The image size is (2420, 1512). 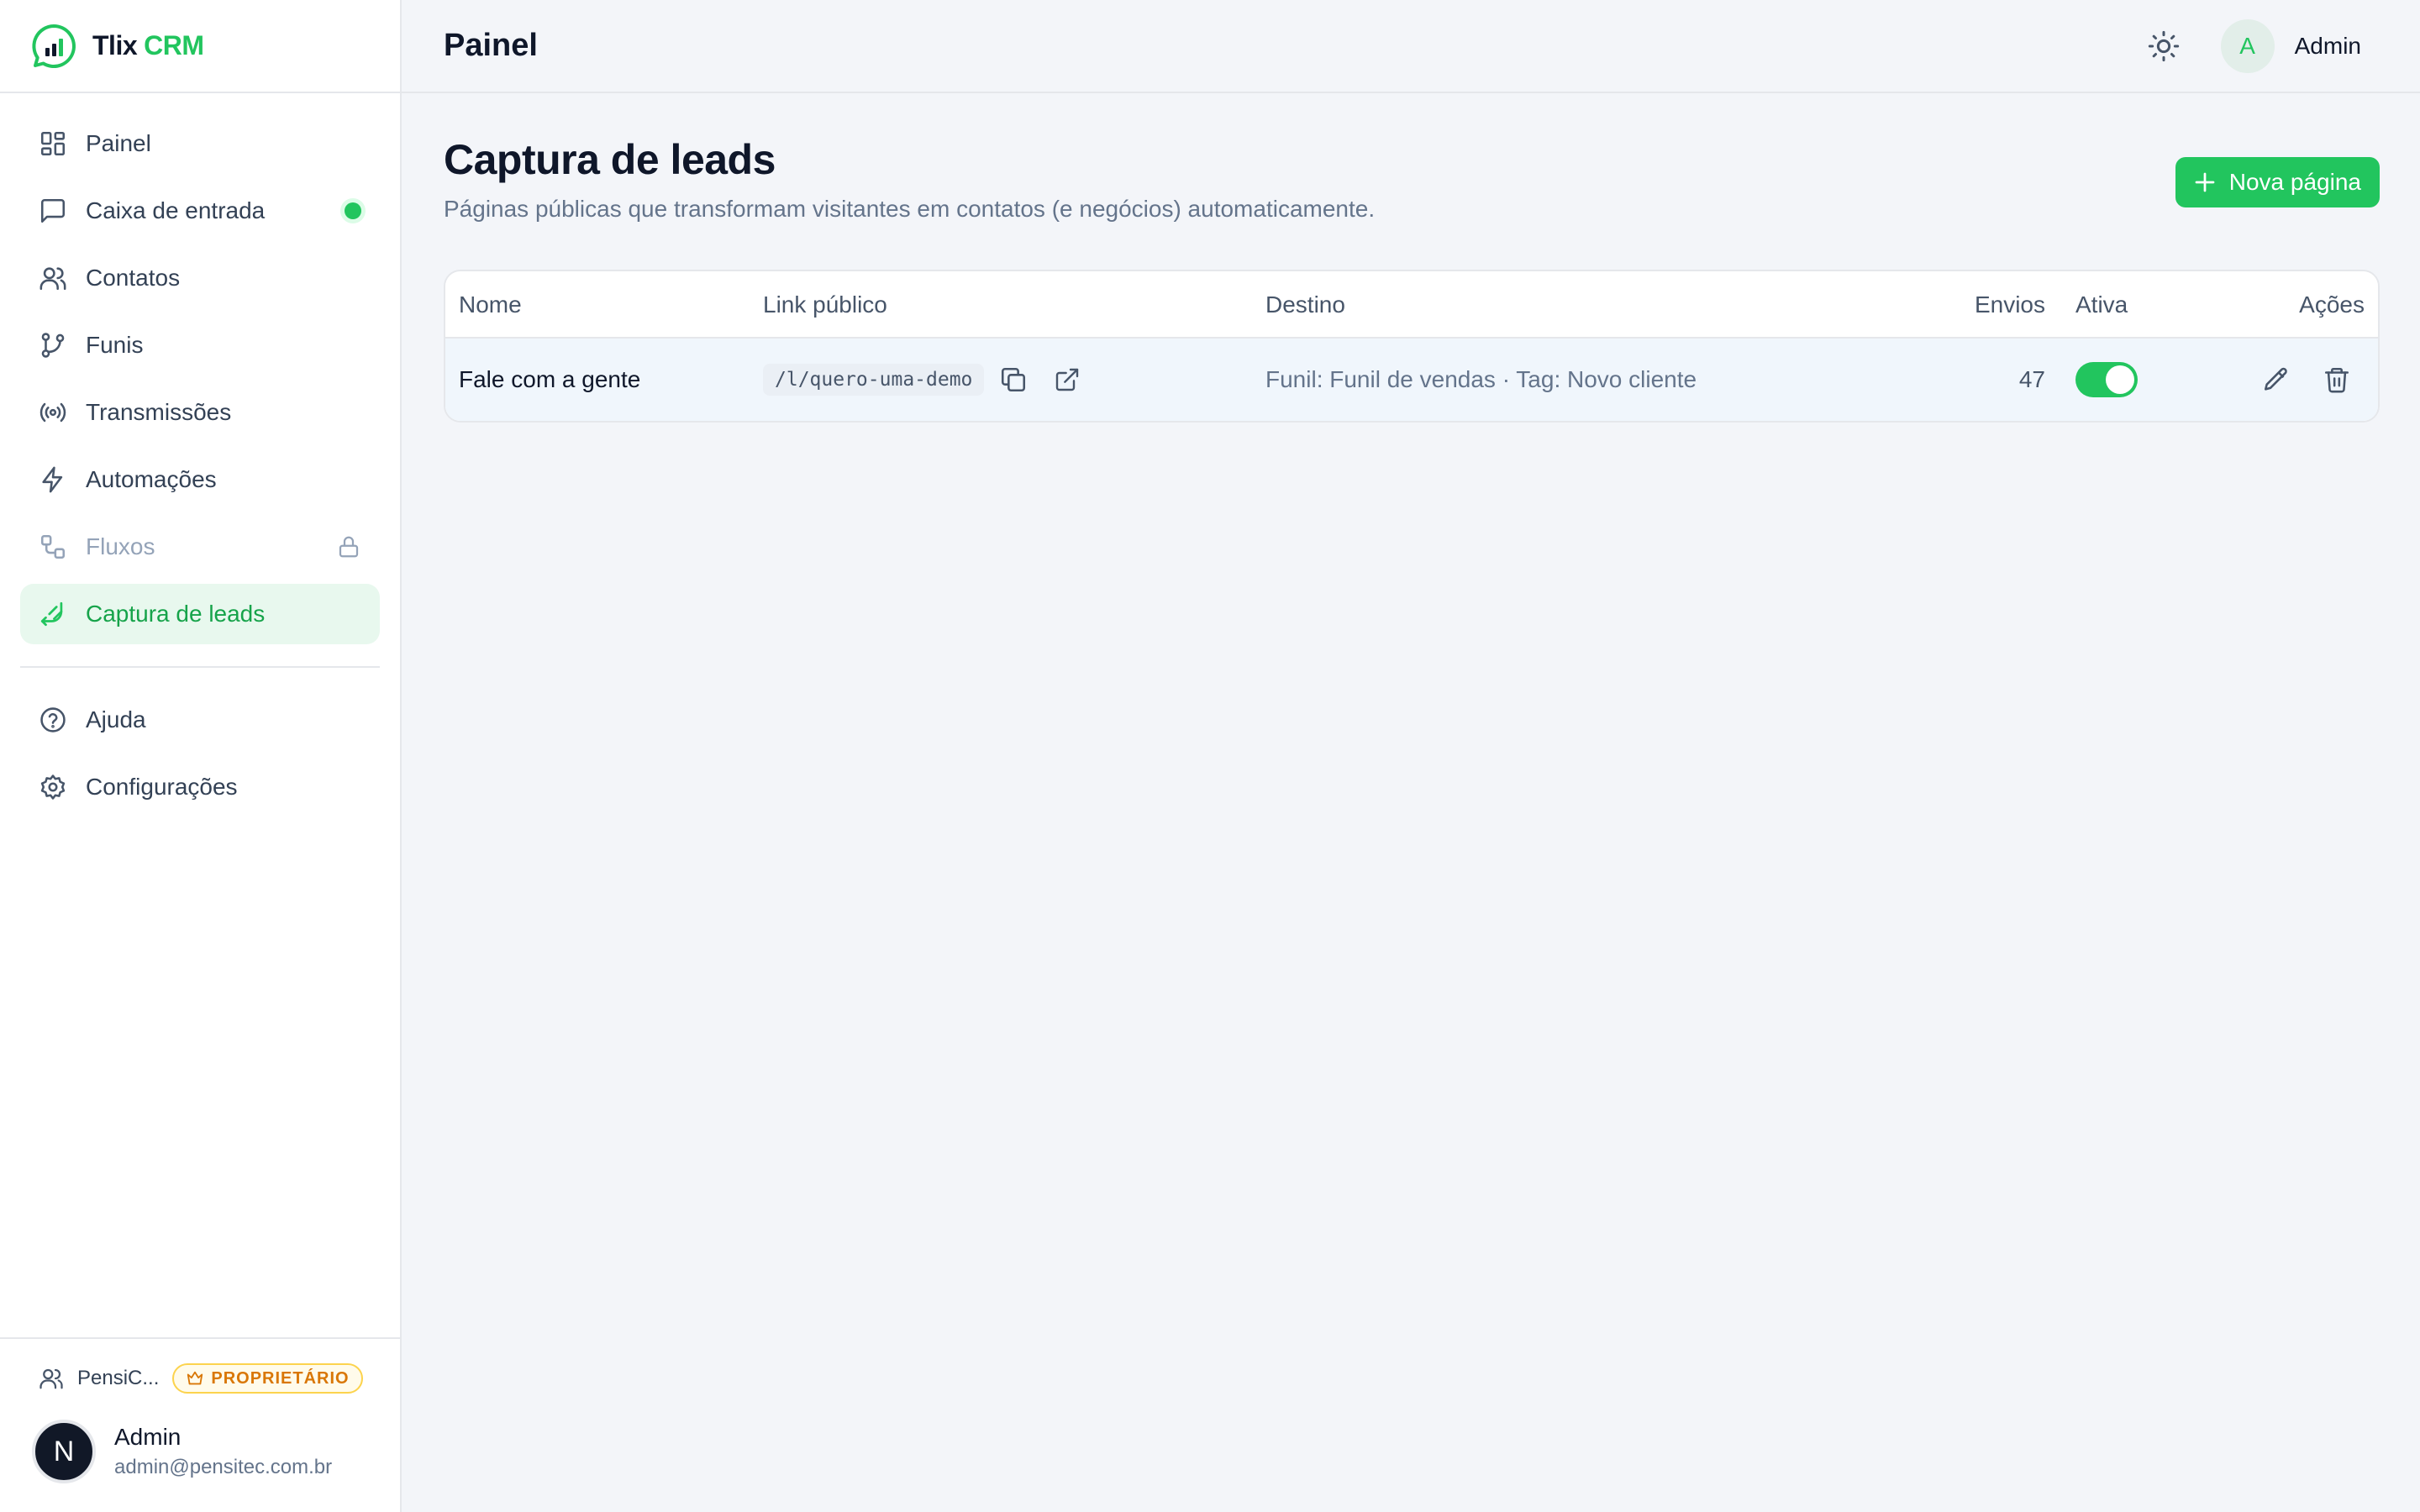 I want to click on user-name: Admin, so click(x=148, y=1437).